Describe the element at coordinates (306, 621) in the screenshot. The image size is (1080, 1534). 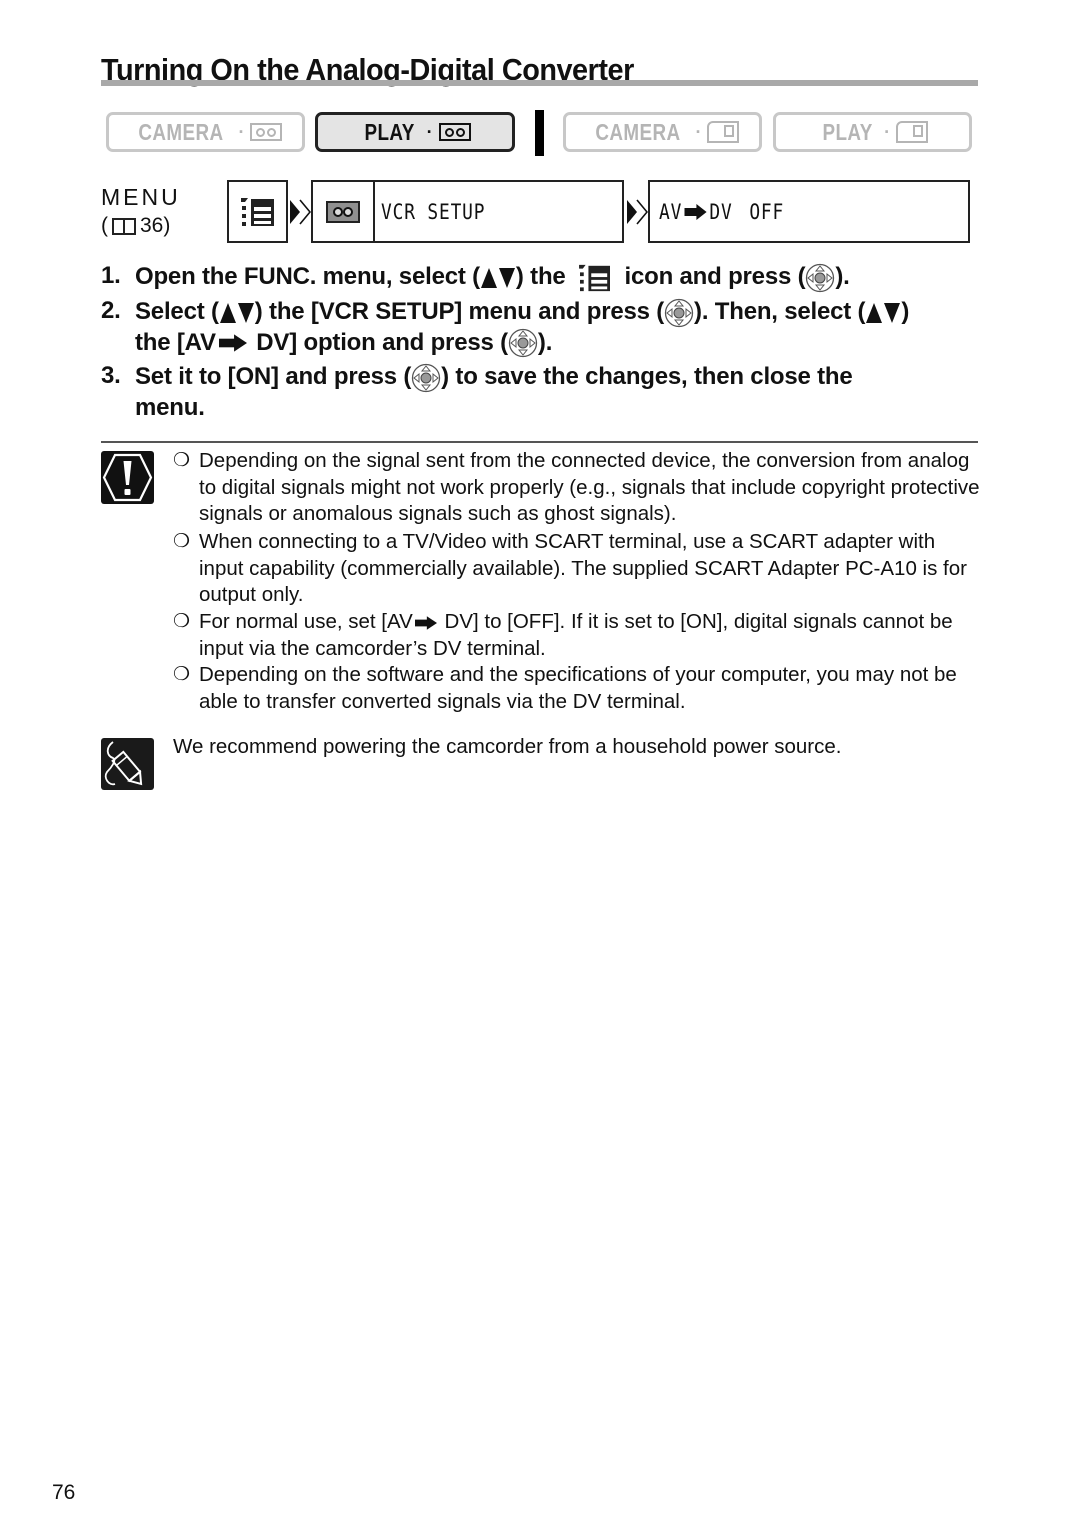
I see `bullet-text-part: For normal use, set [AV` at that location.